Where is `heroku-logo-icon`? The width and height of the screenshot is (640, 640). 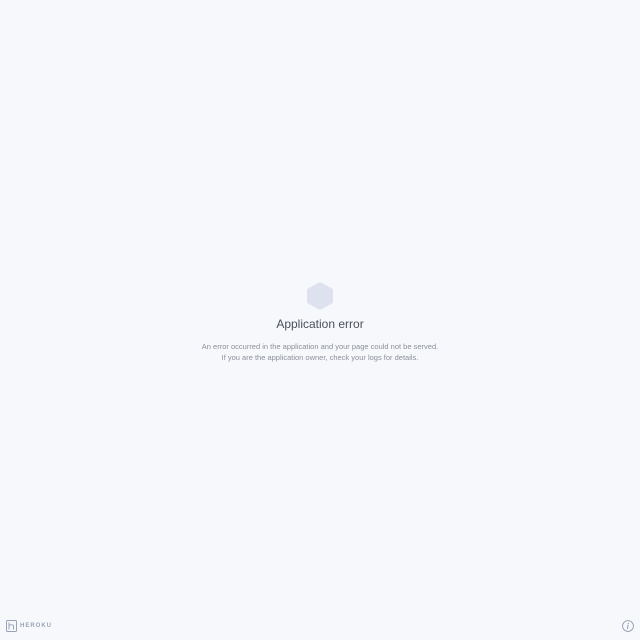 heroku-logo-icon is located at coordinates (11, 626).